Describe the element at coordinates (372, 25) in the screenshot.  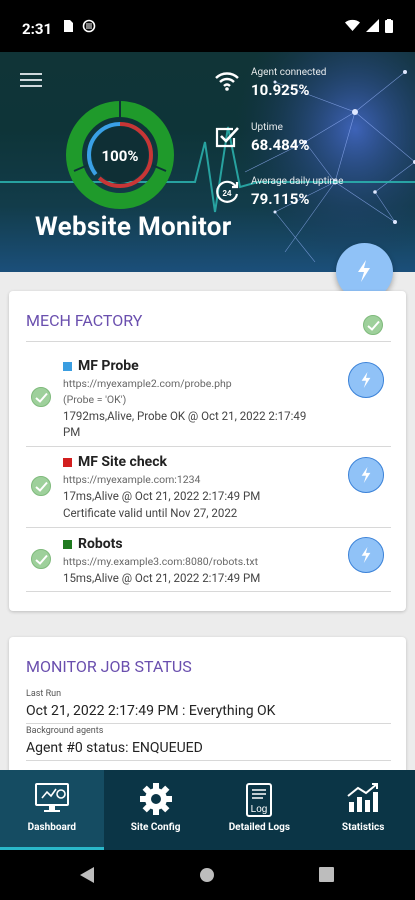
I see `signal-icon` at that location.